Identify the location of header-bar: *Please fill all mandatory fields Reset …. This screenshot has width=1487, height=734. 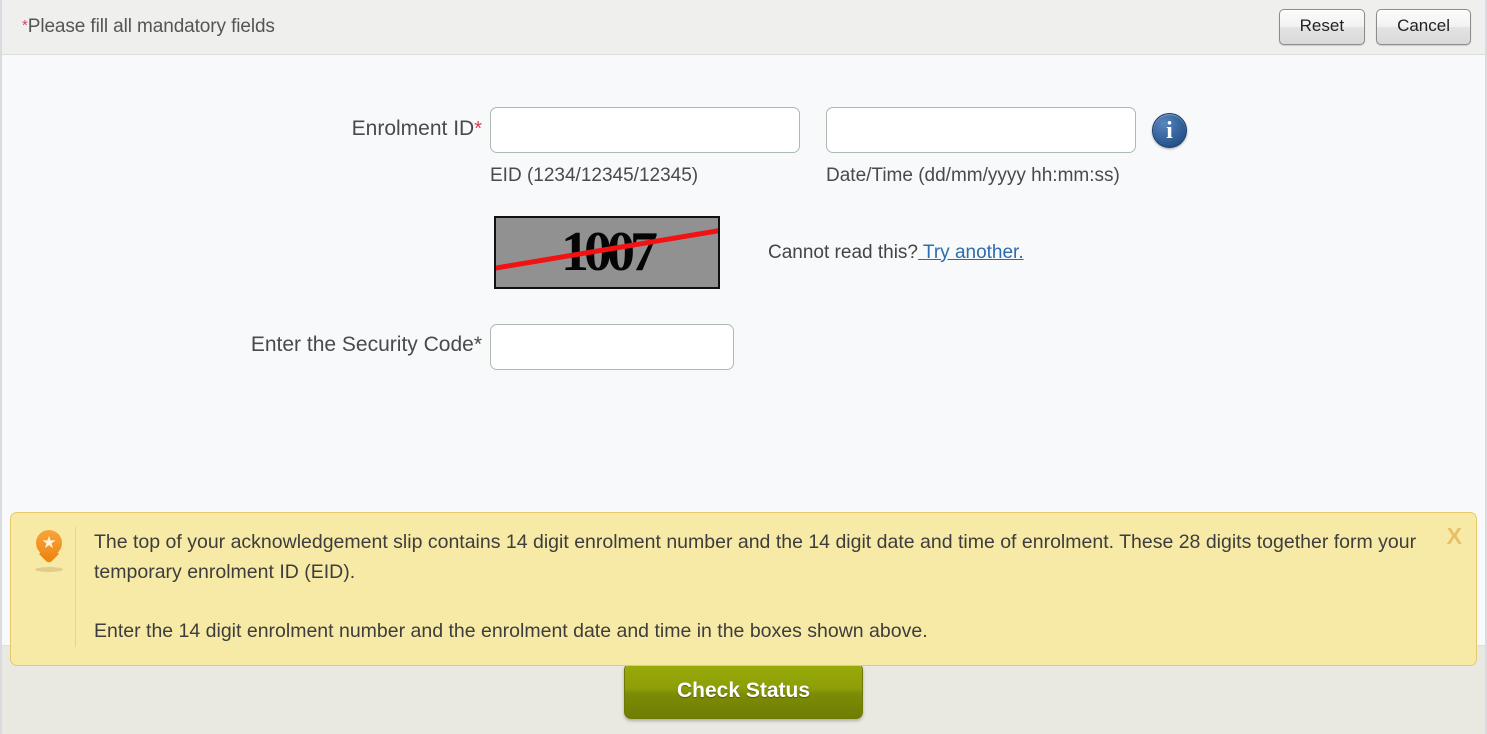
(743, 27).